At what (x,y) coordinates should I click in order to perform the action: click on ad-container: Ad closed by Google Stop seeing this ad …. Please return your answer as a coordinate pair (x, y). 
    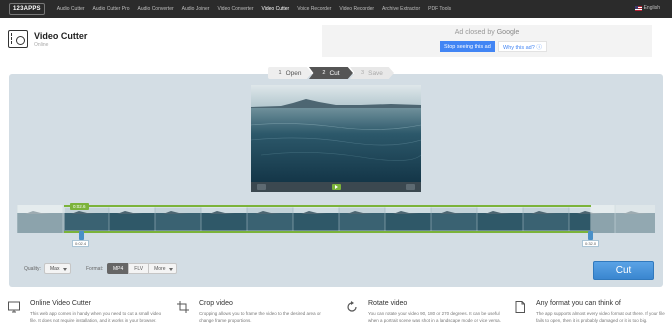
    Looking at the image, I should click on (487, 41).